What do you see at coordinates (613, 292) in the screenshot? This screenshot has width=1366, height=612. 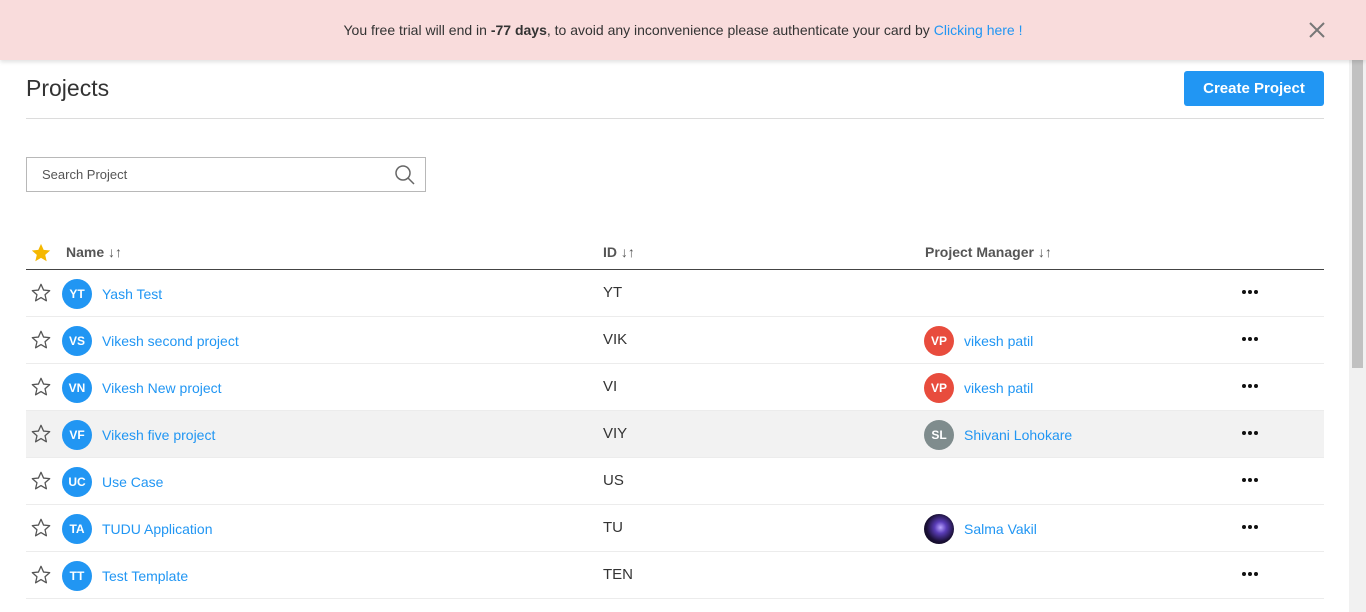 I see `project-id: YT` at bounding box center [613, 292].